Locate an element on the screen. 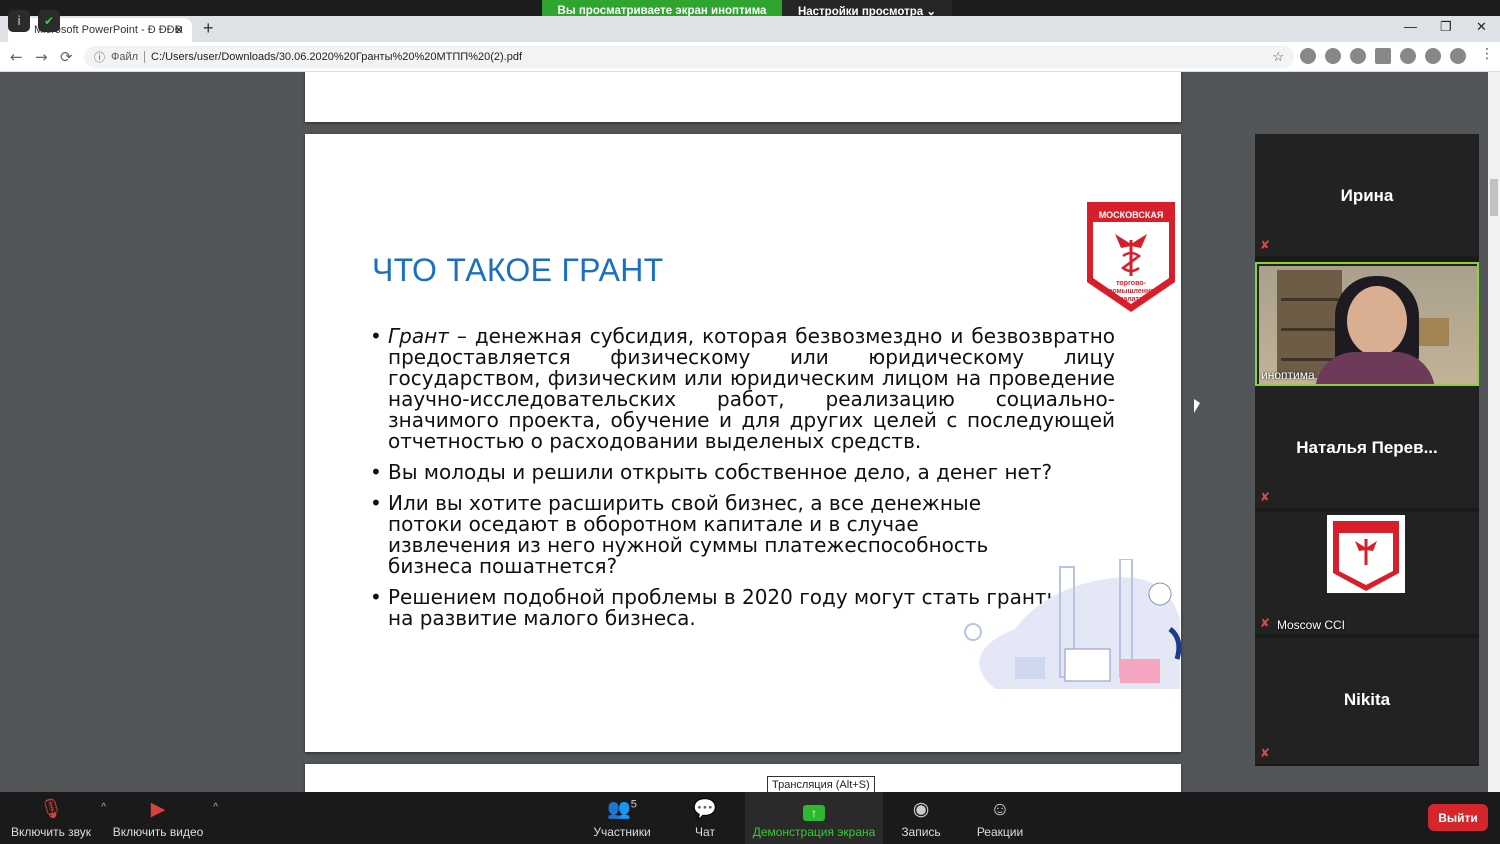 This screenshot has width=1500, height=844. mouse-cursor is located at coordinates (1197, 406).